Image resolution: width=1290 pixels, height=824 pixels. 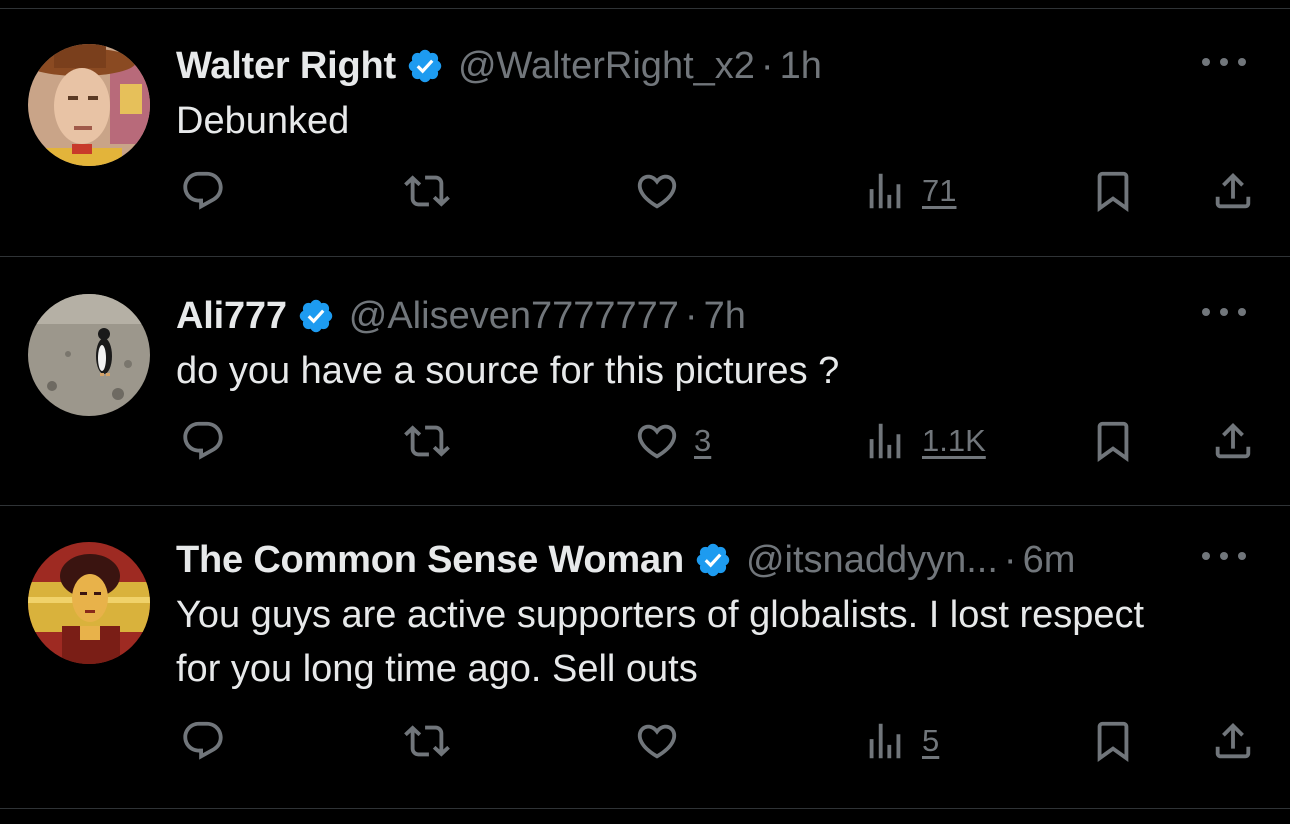 I want to click on views-button: 5, so click(x=900, y=741).